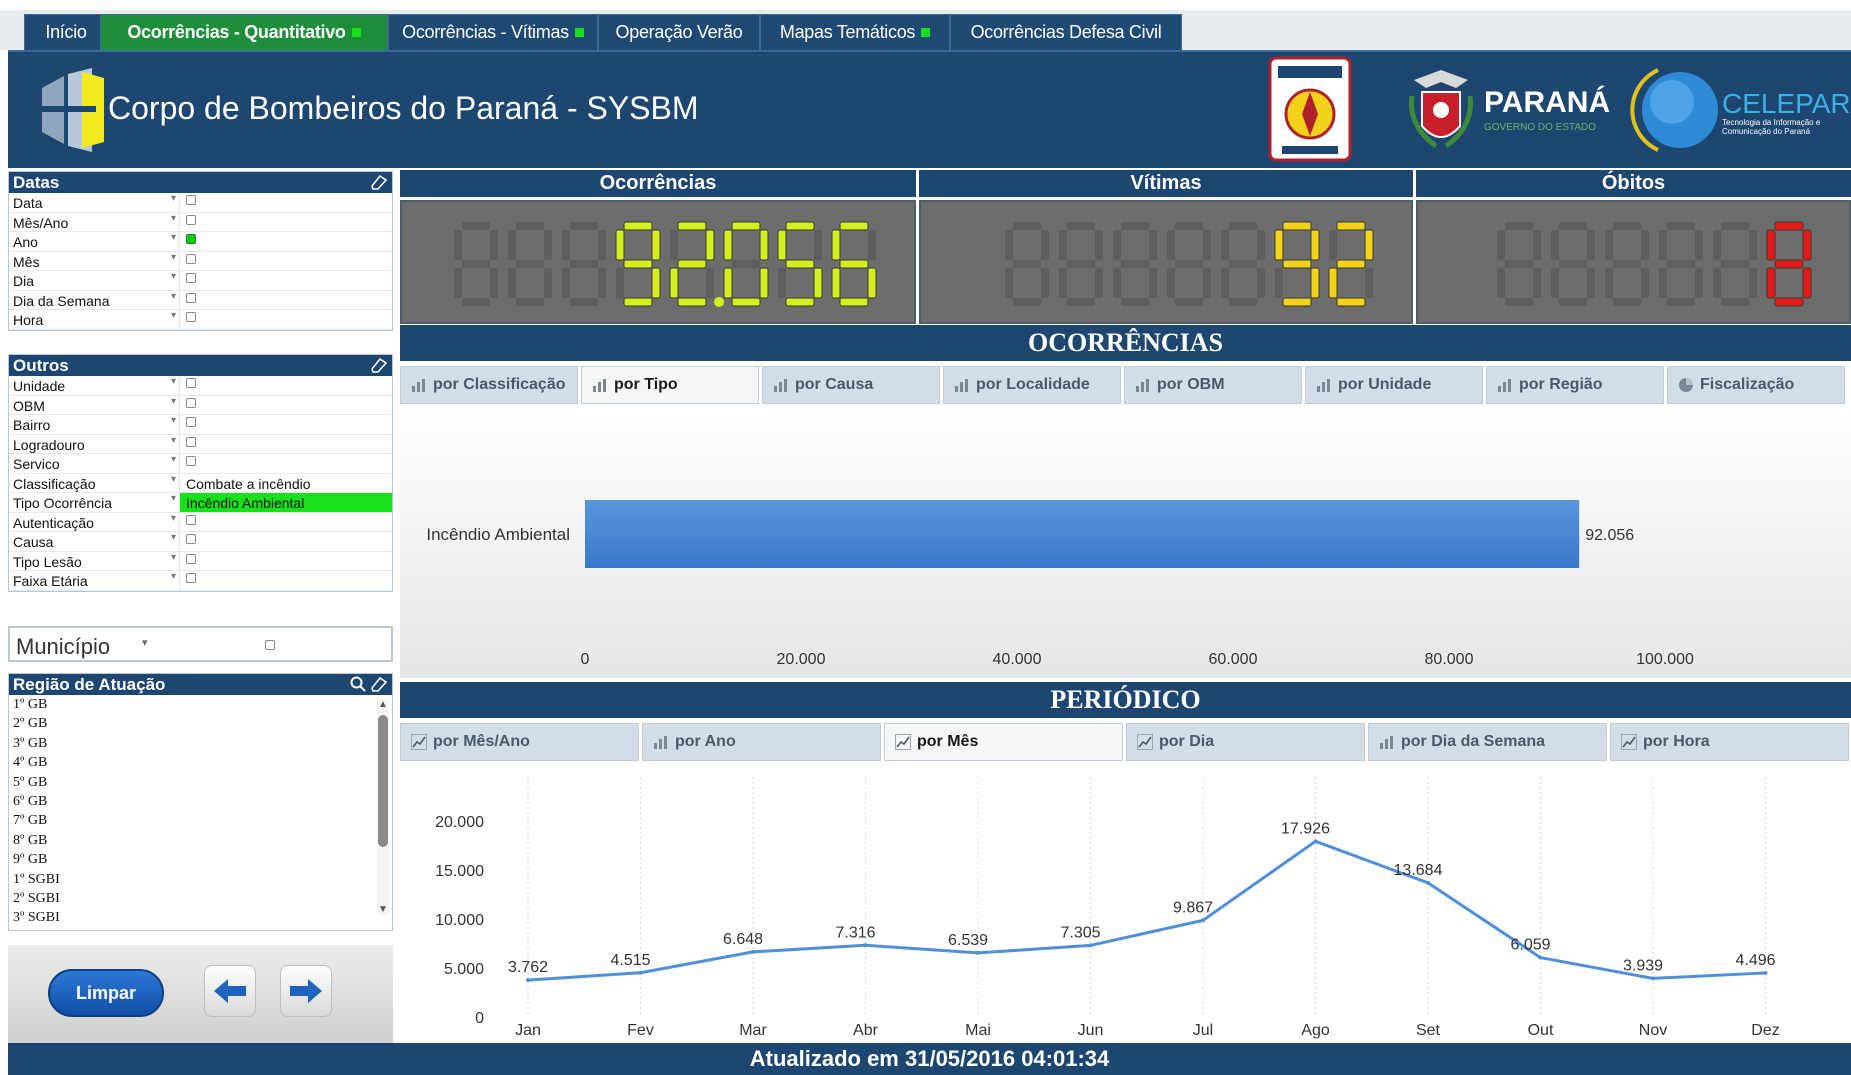 The image size is (1851, 1075). Describe the element at coordinates (285, 483) in the screenshot. I see `filter-value: Combate a incêndio` at that location.